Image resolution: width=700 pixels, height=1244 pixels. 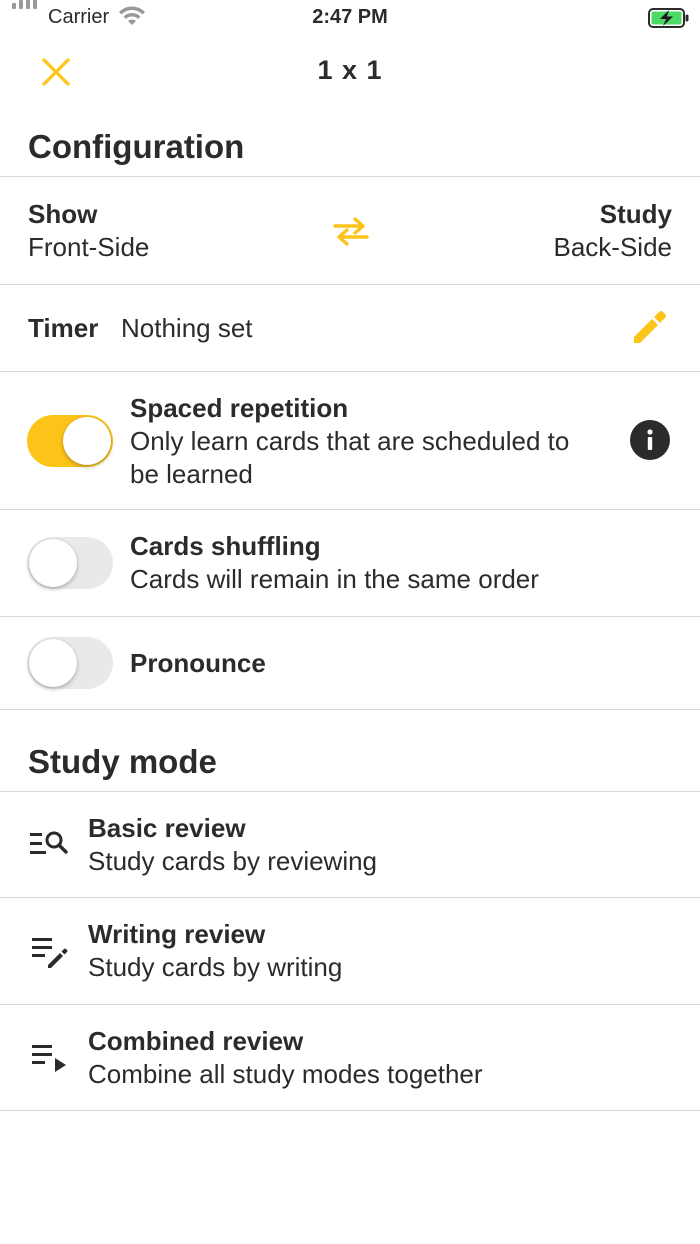 I want to click on show-study-row: Show Front-Side Study Back-Side, so click(x=350, y=230).